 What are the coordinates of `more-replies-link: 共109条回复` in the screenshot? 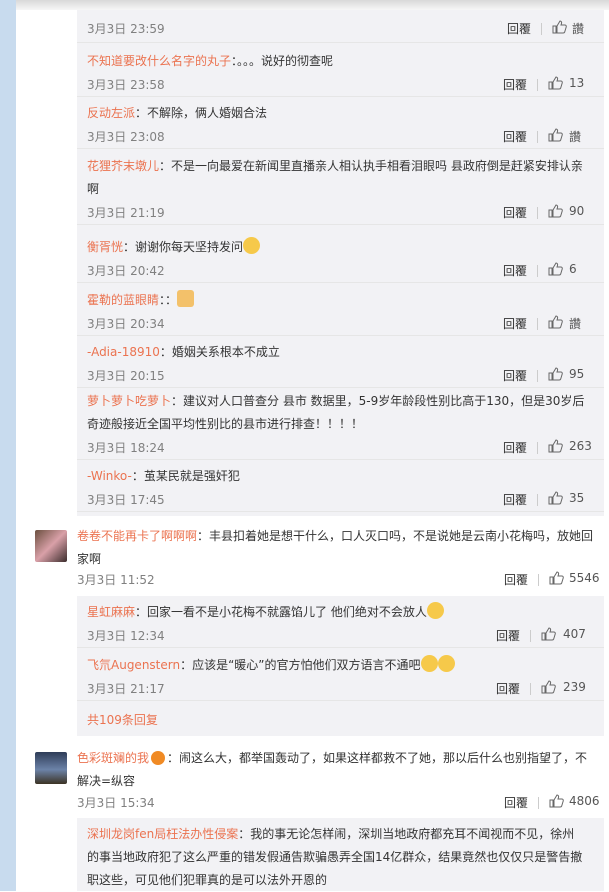 It's located at (122, 719).